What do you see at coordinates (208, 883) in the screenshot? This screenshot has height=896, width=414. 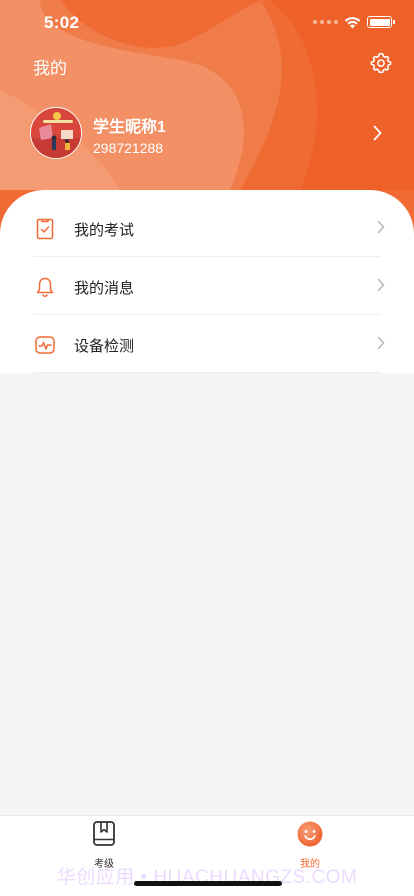 I see `home-indicator` at bounding box center [208, 883].